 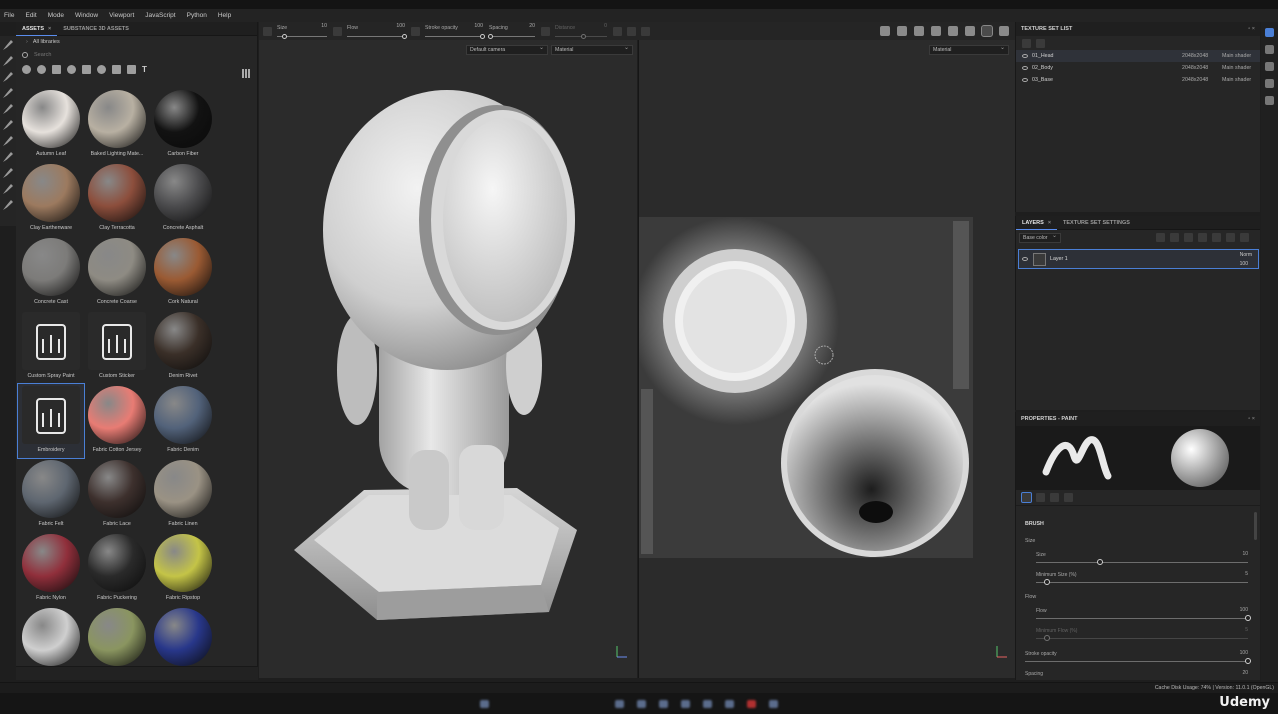 What do you see at coordinates (1054, 497) in the screenshot?
I see `stencil-tab-icon` at bounding box center [1054, 497].